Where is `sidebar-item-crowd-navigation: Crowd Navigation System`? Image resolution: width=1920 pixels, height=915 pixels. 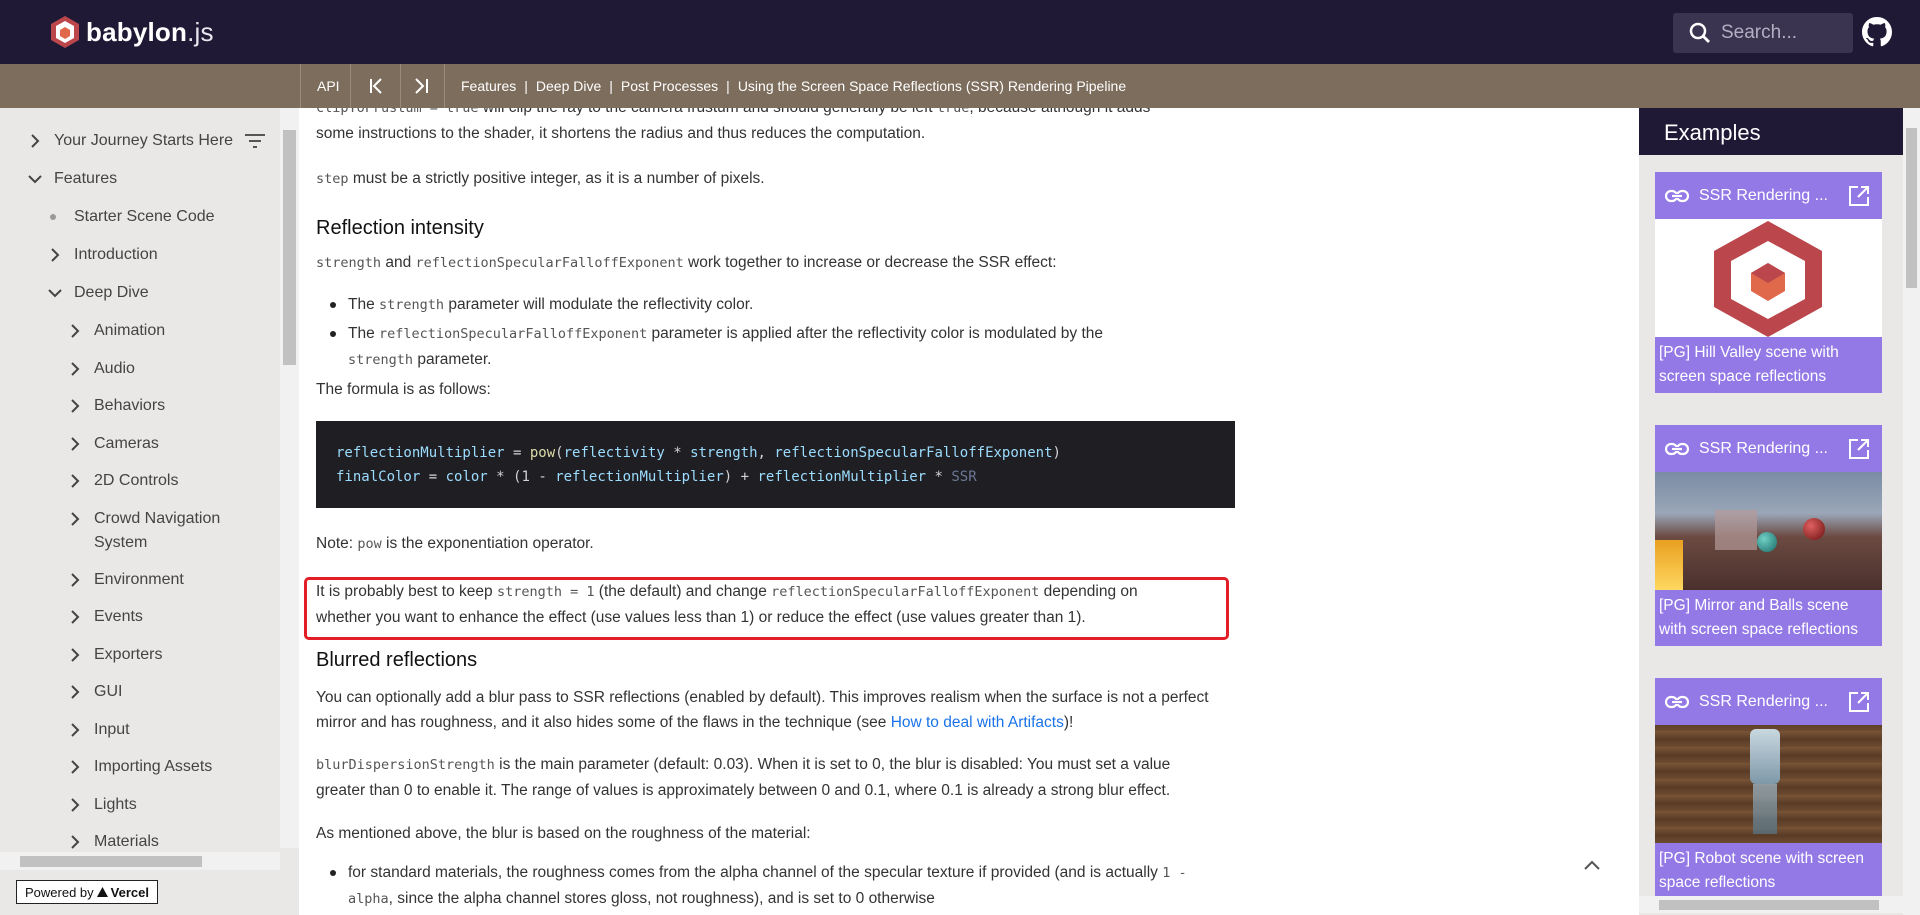 sidebar-item-crowd-navigation: Crowd Navigation System is located at coordinates (144, 531).